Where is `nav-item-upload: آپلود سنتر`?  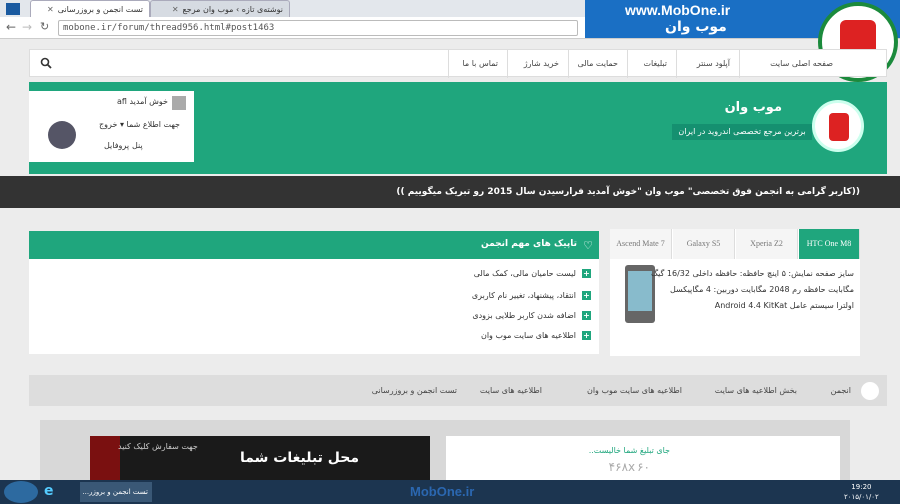
nav-item-upload: آپلود سنتر is located at coordinates (707, 64).